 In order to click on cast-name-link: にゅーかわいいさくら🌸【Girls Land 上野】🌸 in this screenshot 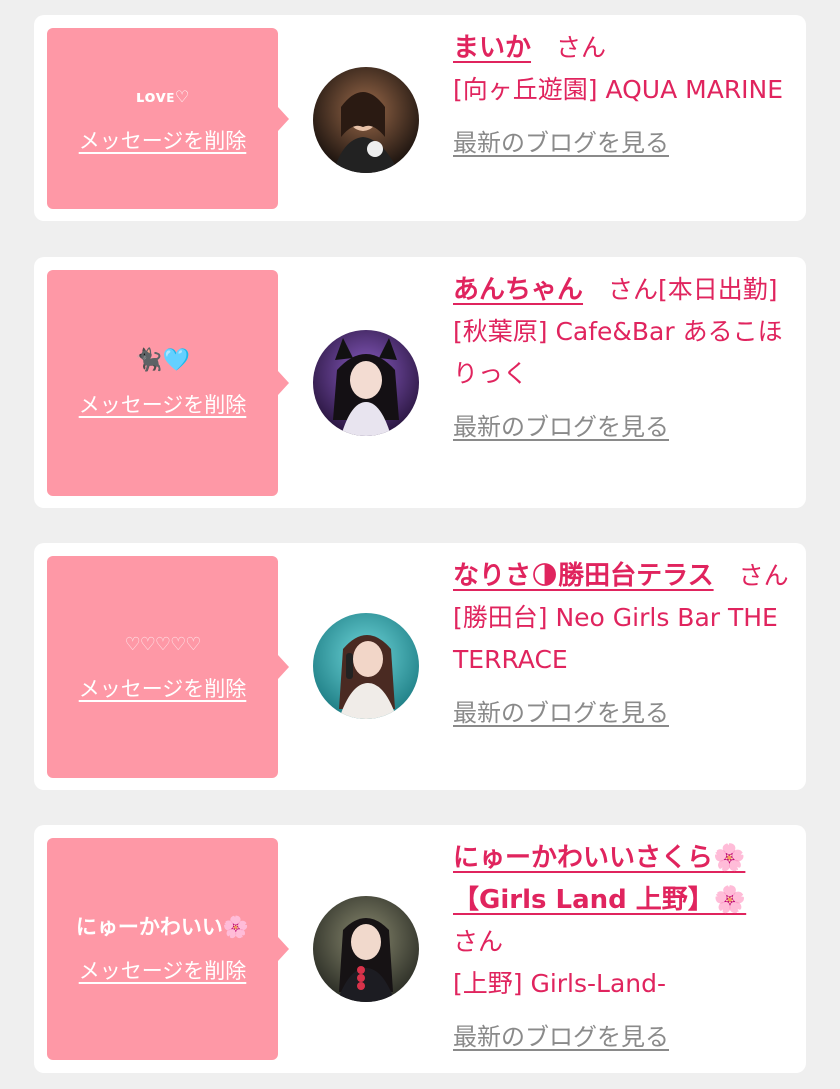, I will do `click(599, 879)`.